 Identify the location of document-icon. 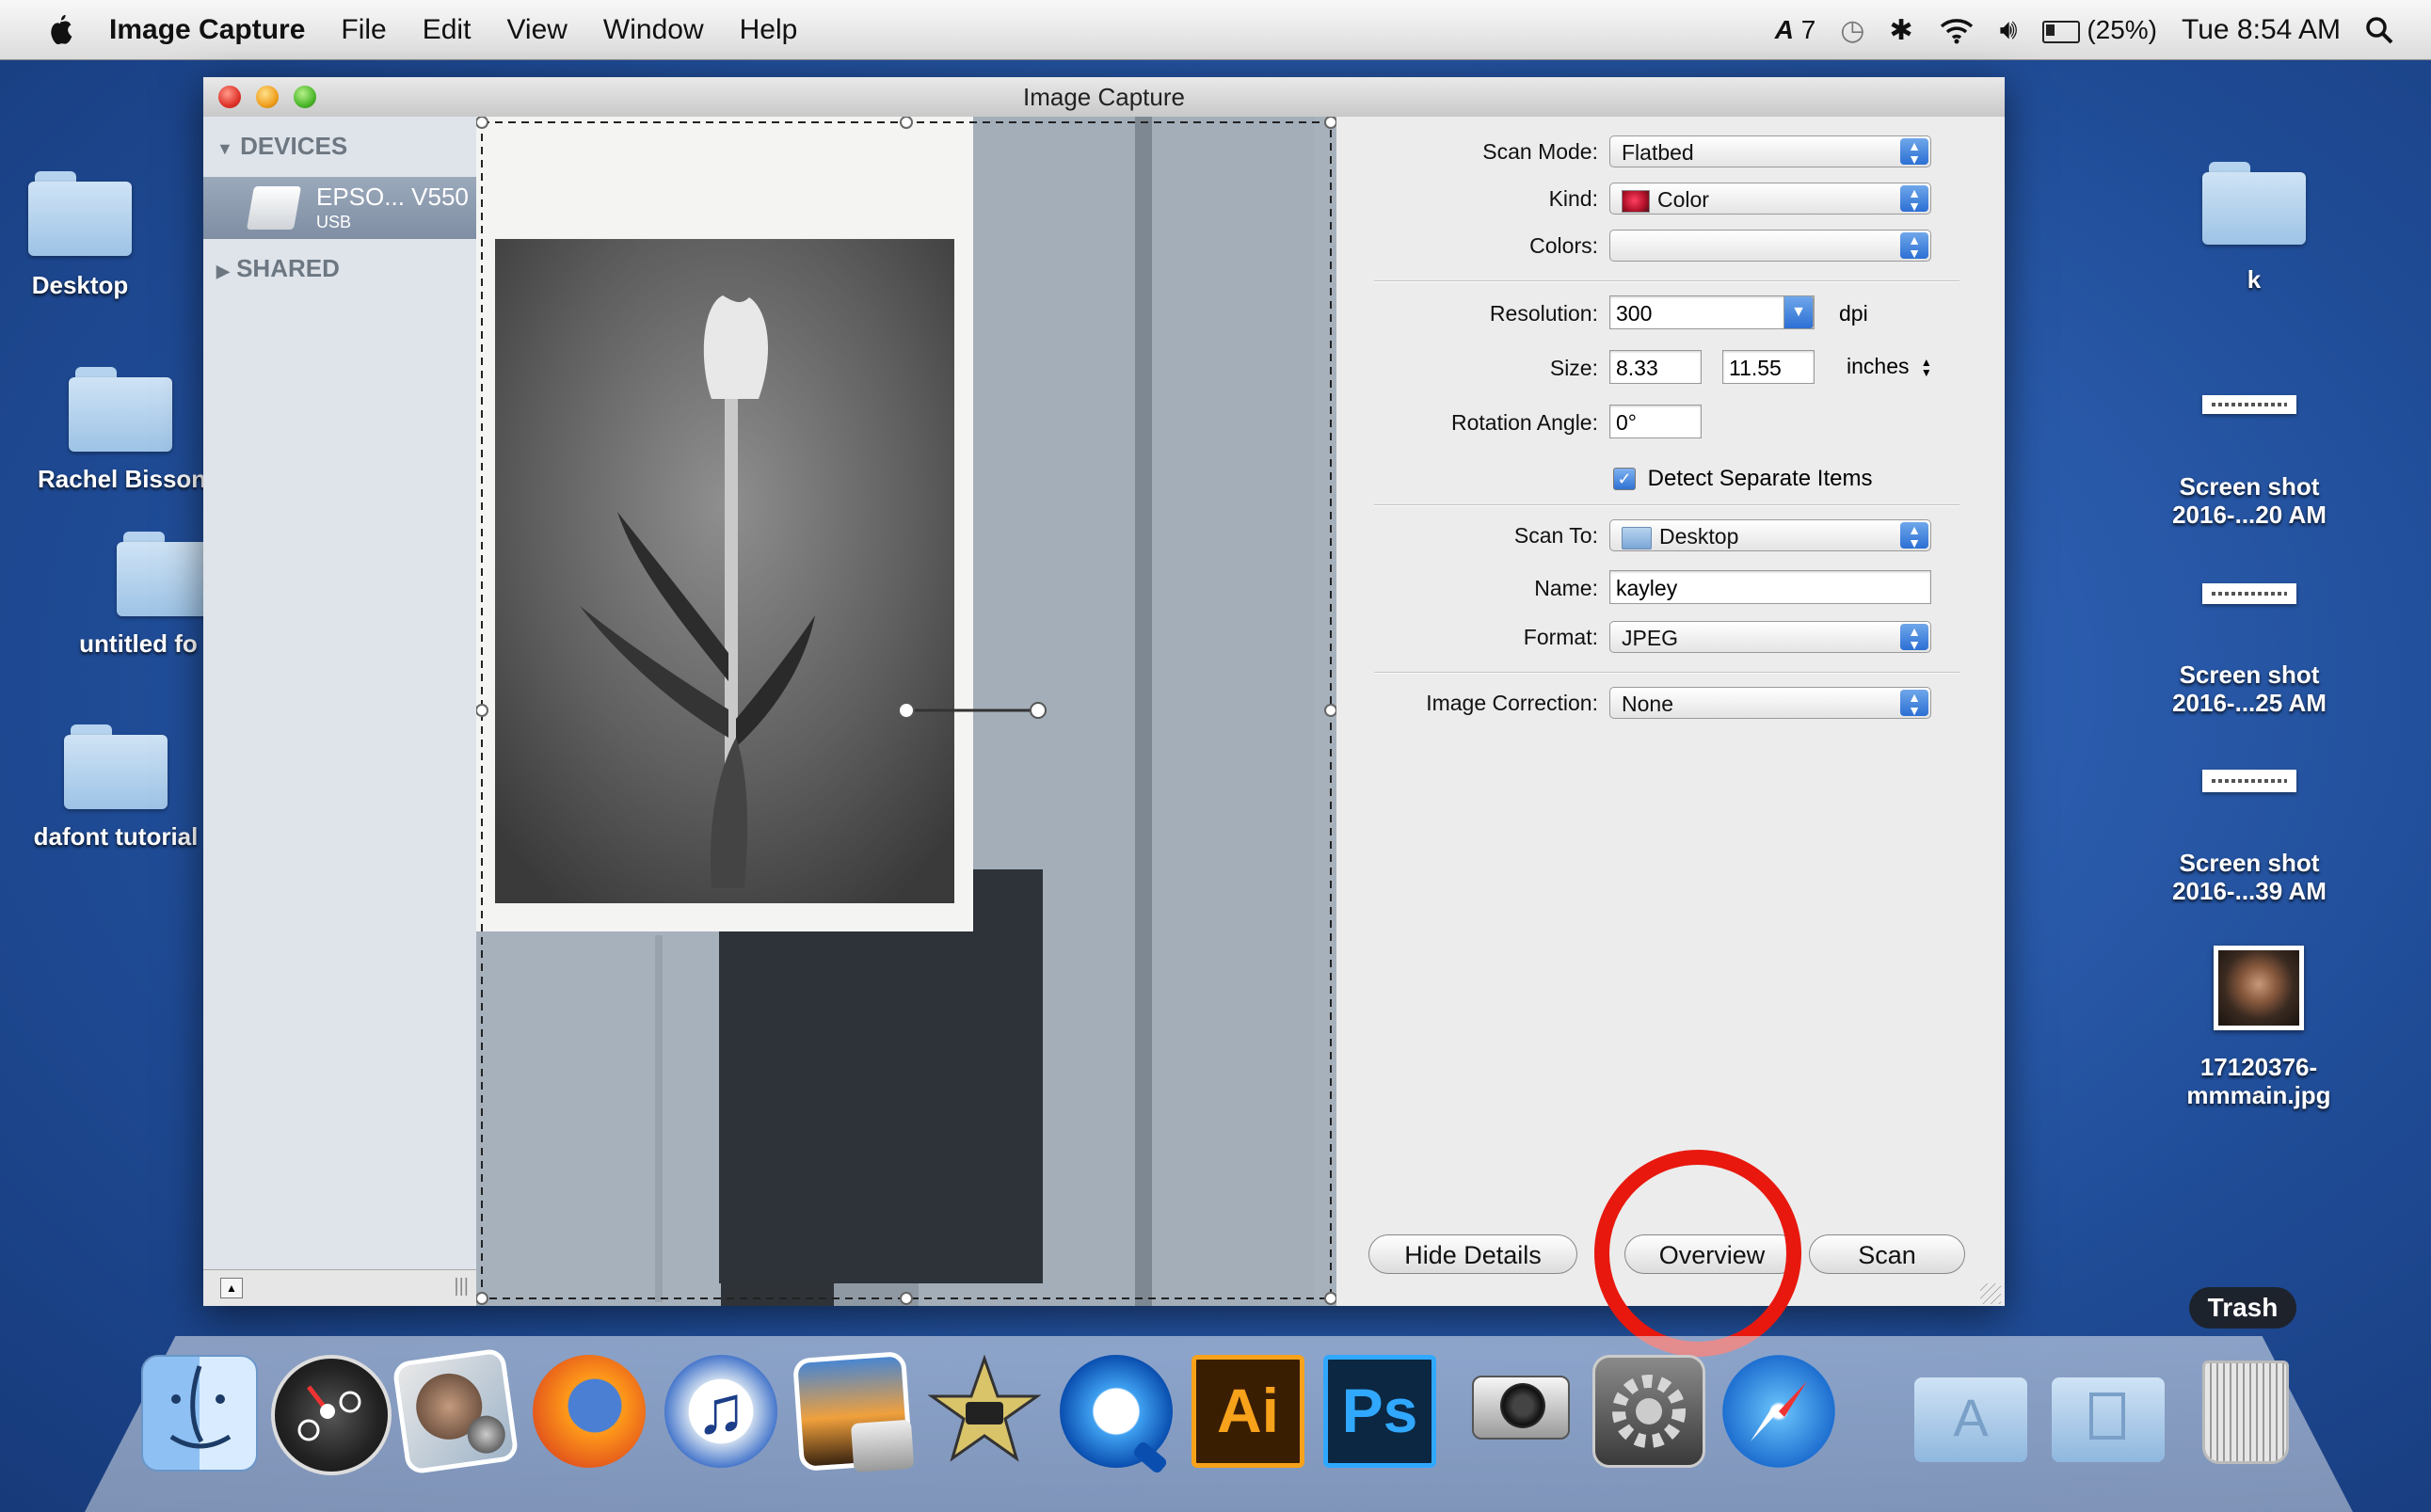
(2107, 1416).